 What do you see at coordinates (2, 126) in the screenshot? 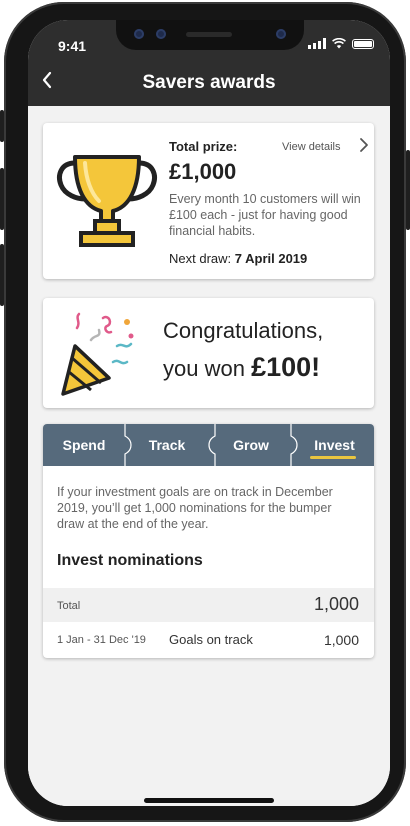
I see `mute-switch` at bounding box center [2, 126].